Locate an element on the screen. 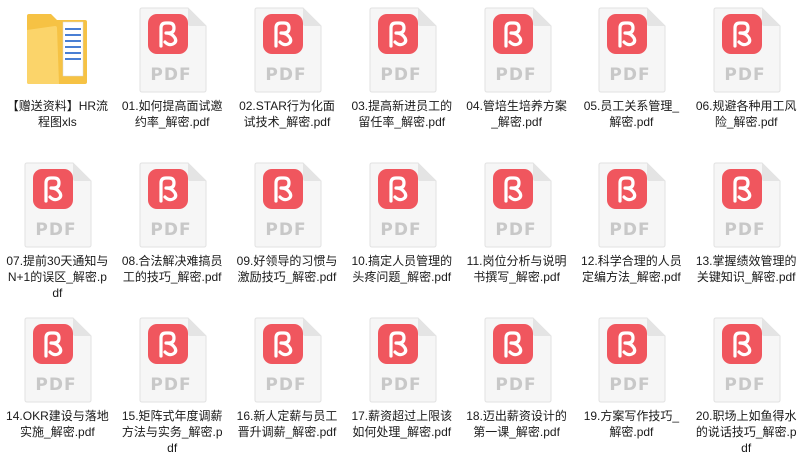 The height and width of the screenshot is (468, 804). file-name-label: 04.管培生培养方案_解密.pdf is located at coordinates (516, 114).